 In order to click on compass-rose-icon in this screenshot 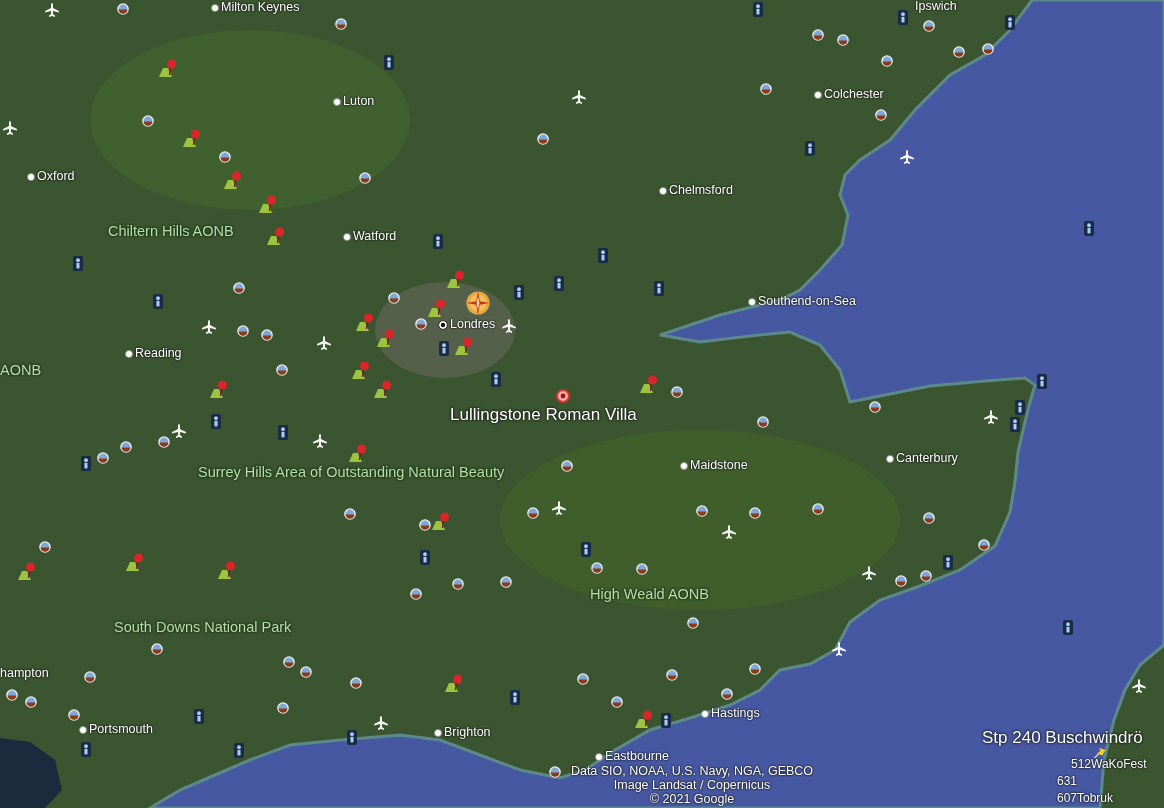, I will do `click(478, 303)`.